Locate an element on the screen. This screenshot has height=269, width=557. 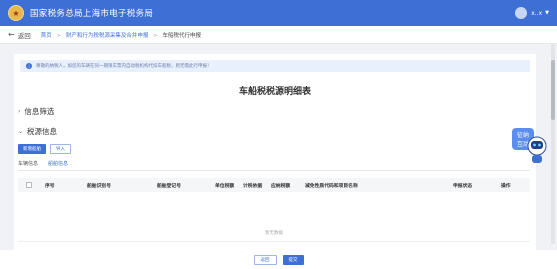
back-label: 返回 is located at coordinates (24, 35).